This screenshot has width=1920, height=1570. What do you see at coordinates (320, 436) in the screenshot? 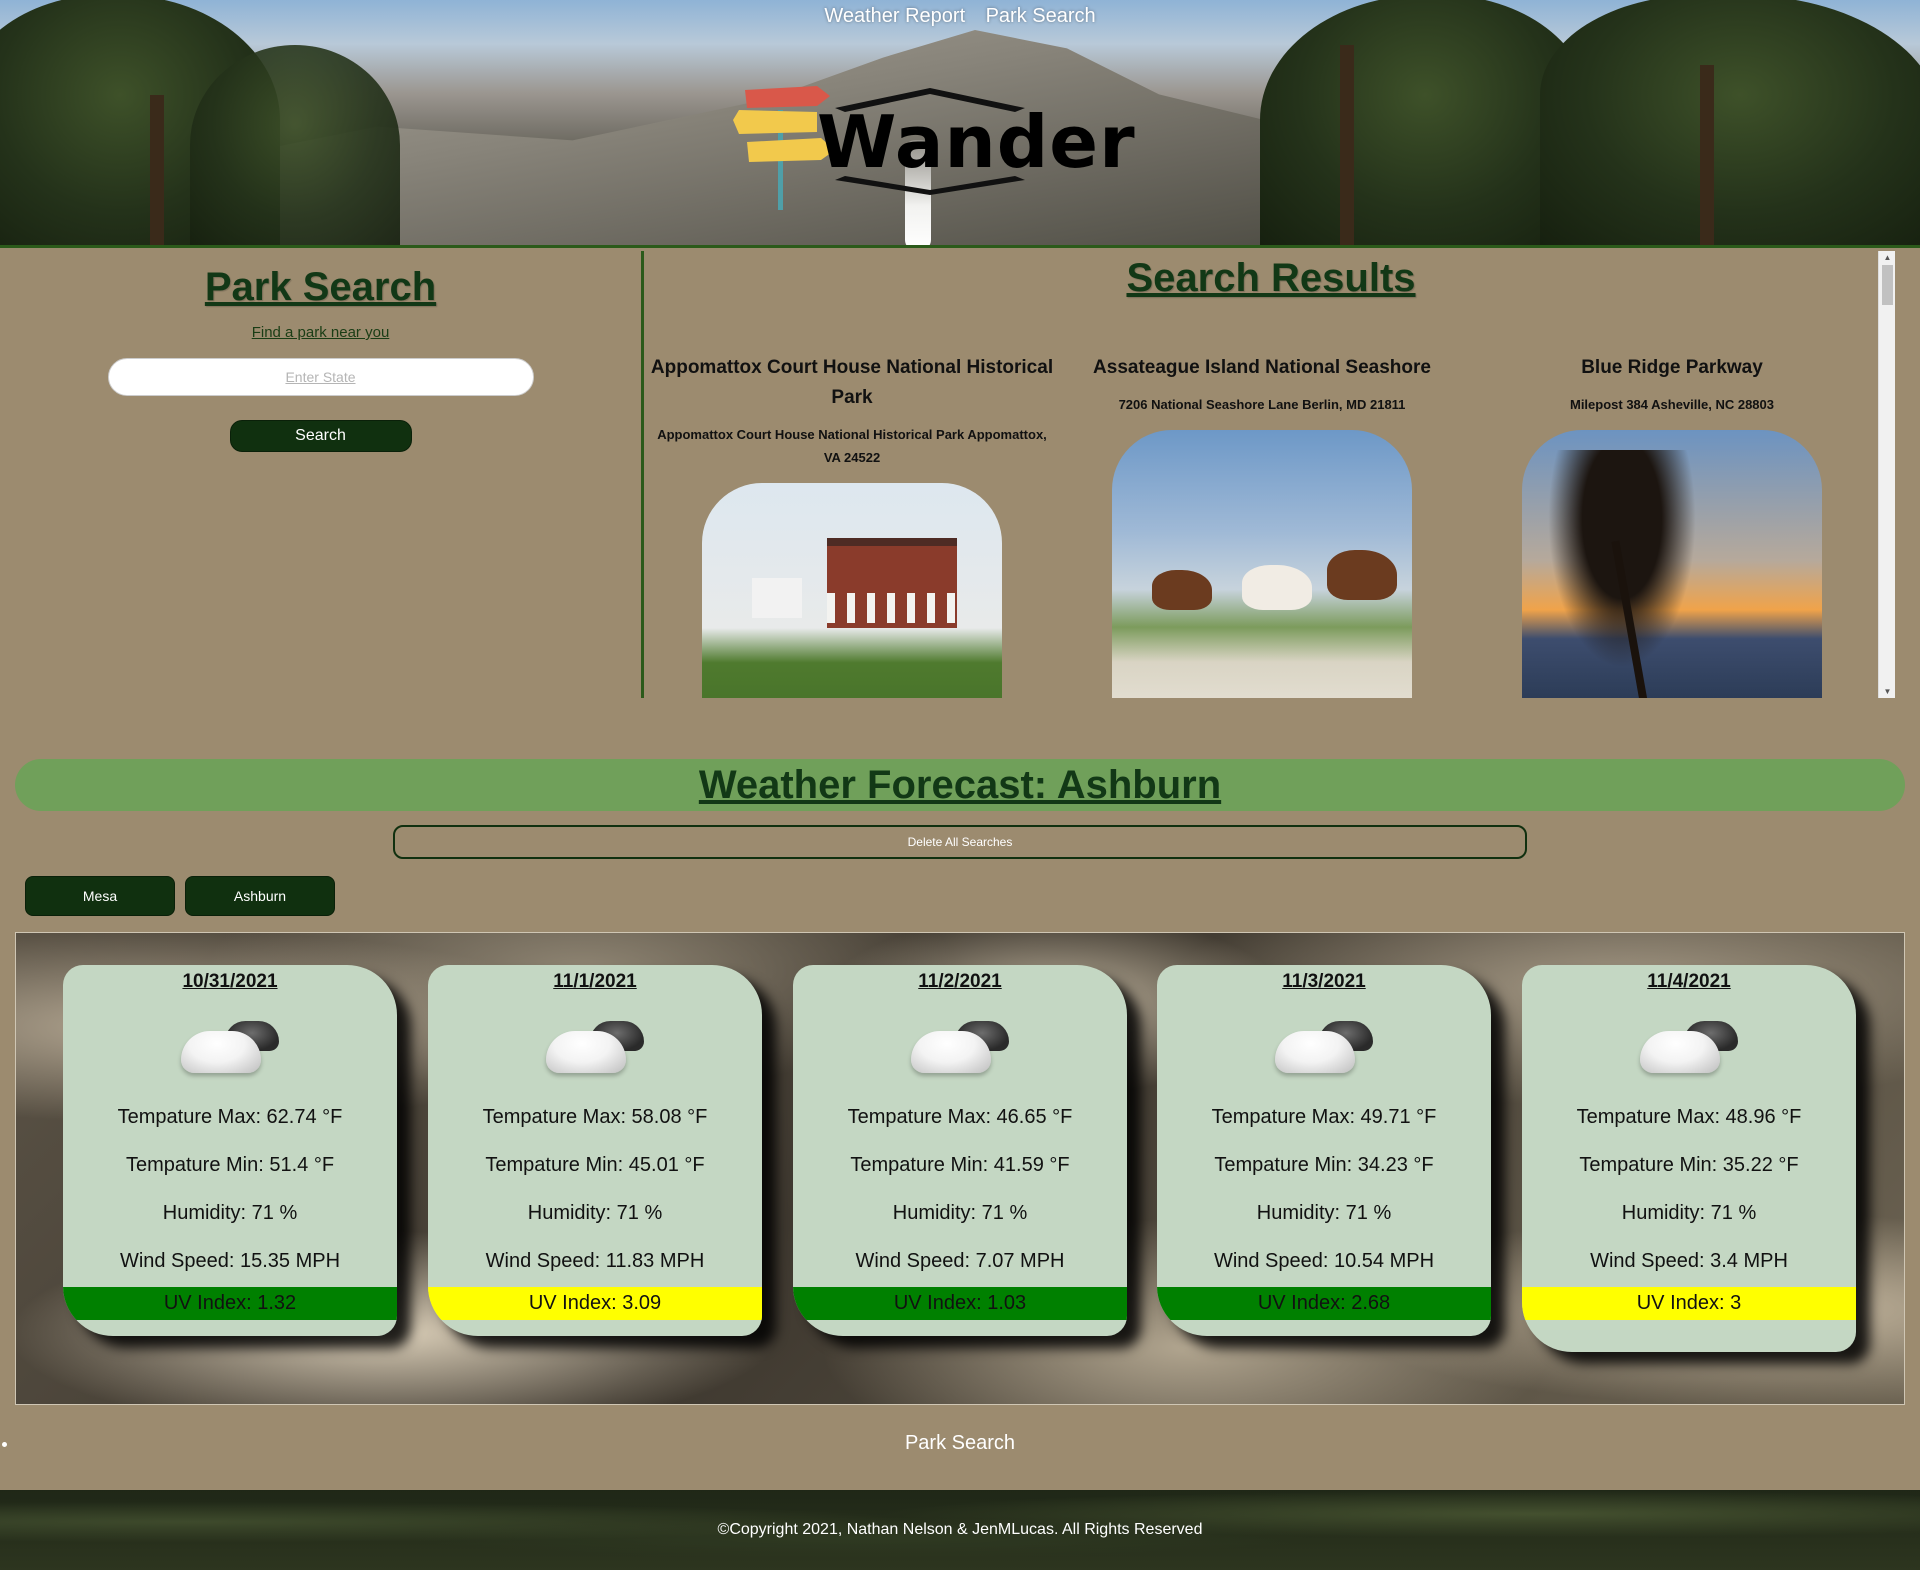
I see `search-button: Search` at bounding box center [320, 436].